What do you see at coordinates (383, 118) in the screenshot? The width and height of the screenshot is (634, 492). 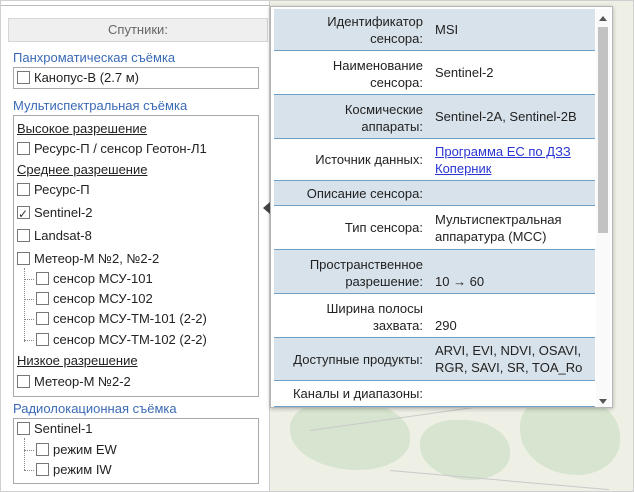 I see `row-key: Космические аппараты:` at bounding box center [383, 118].